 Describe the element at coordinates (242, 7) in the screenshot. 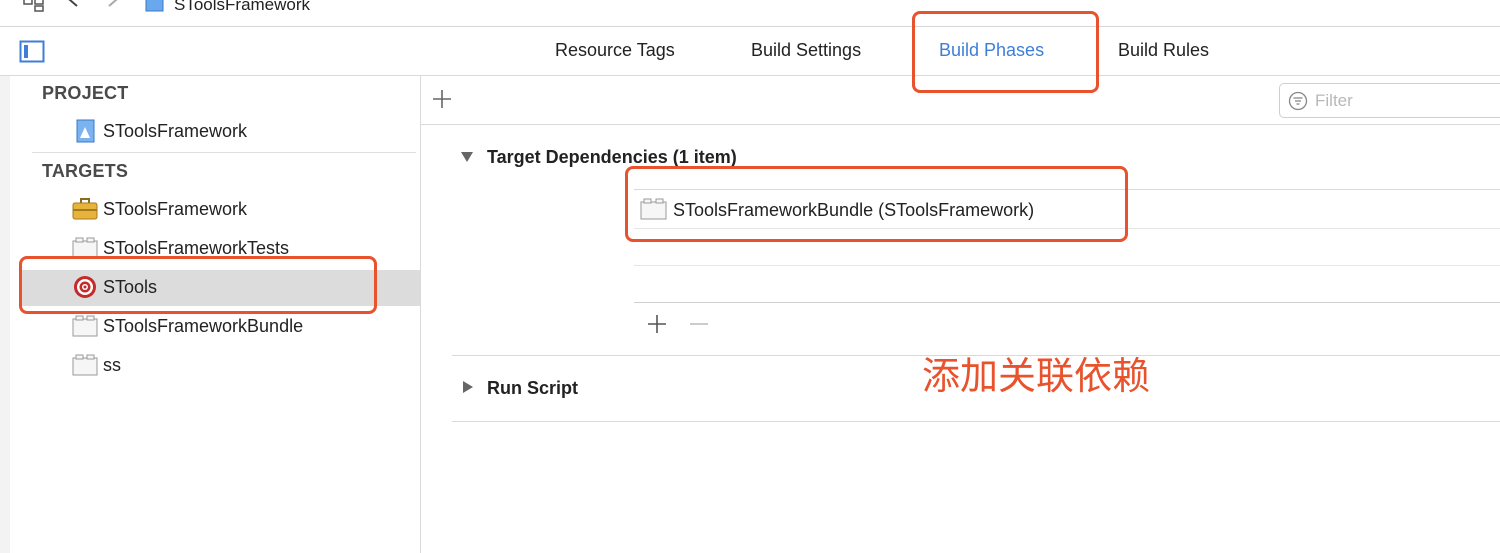

I see `jump-bar-crumb: SToolsFramework` at that location.